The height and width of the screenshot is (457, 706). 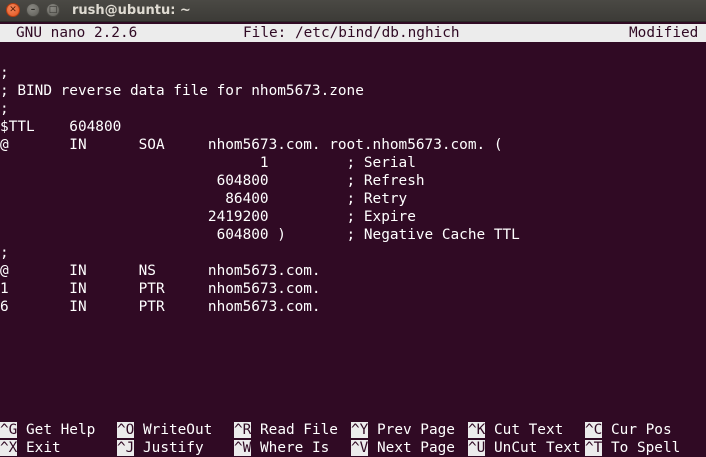 What do you see at coordinates (664, 33) in the screenshot?
I see `nano-modified-status: Modified` at bounding box center [664, 33].